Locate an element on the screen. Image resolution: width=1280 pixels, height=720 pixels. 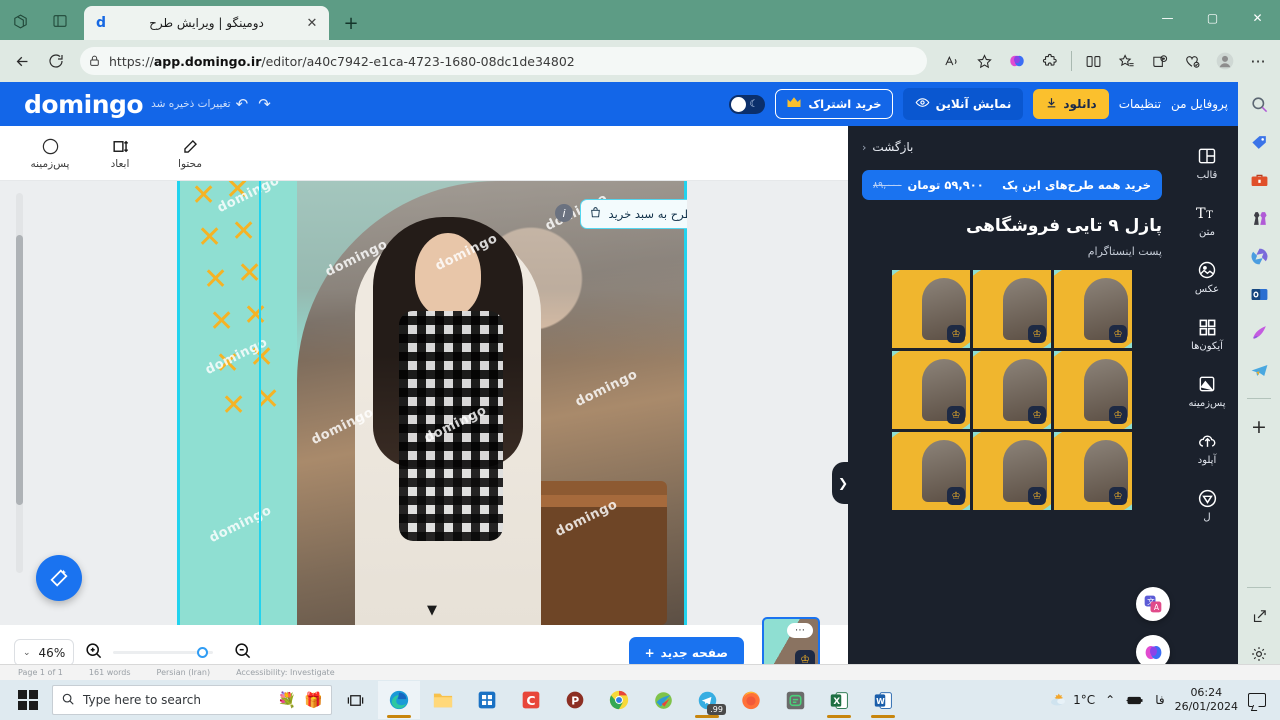
tool-content: محتوا is located at coordinates (190, 153).